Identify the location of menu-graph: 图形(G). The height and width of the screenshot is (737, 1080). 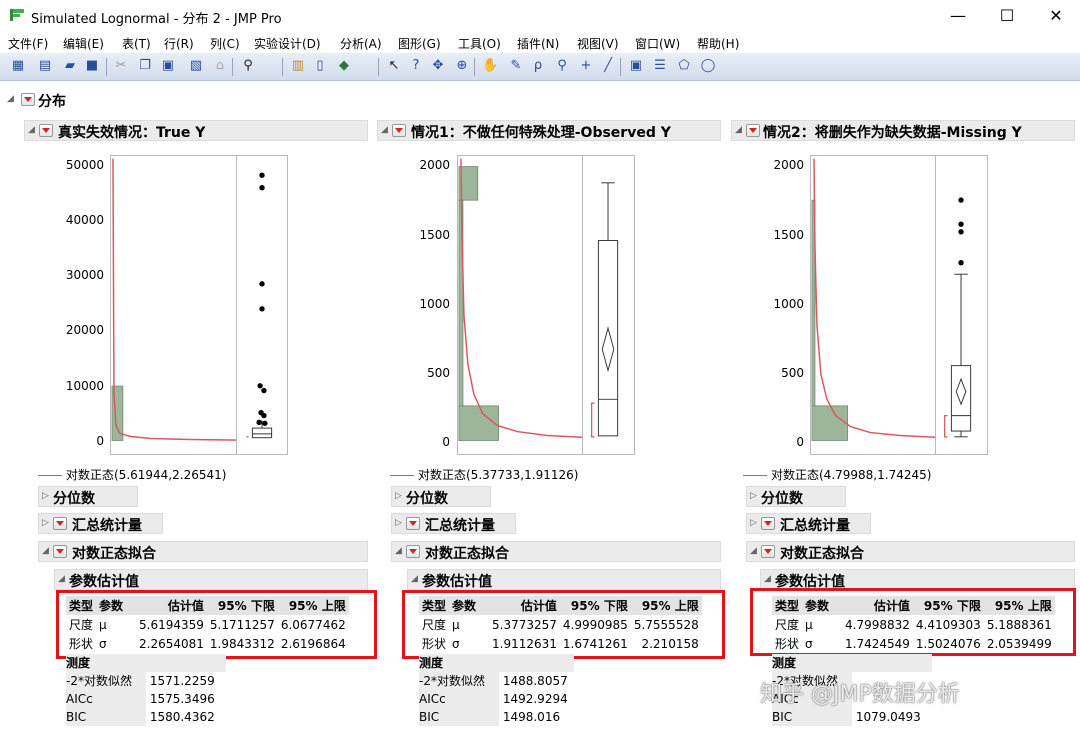
(419, 43).